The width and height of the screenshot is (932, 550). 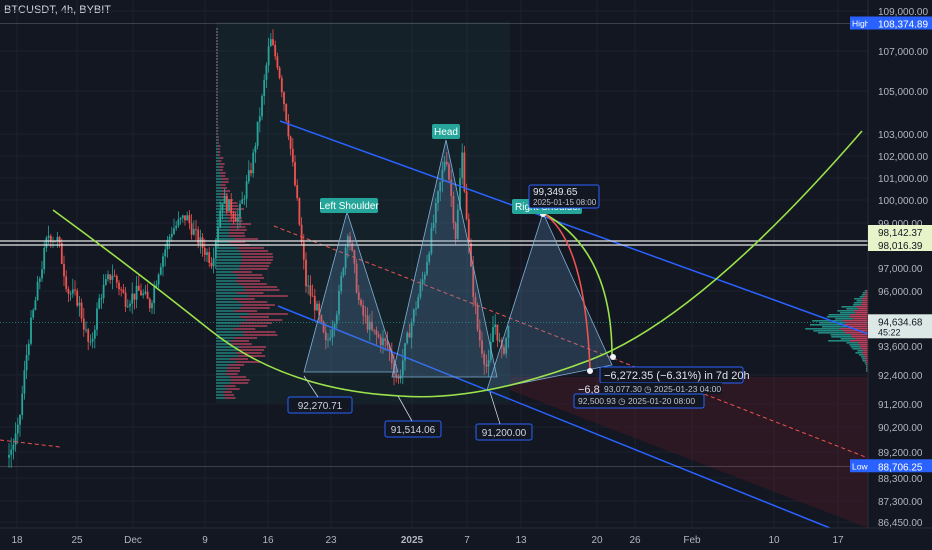 What do you see at coordinates (133, 540) in the screenshot?
I see `time-axis-tick: Dec` at bounding box center [133, 540].